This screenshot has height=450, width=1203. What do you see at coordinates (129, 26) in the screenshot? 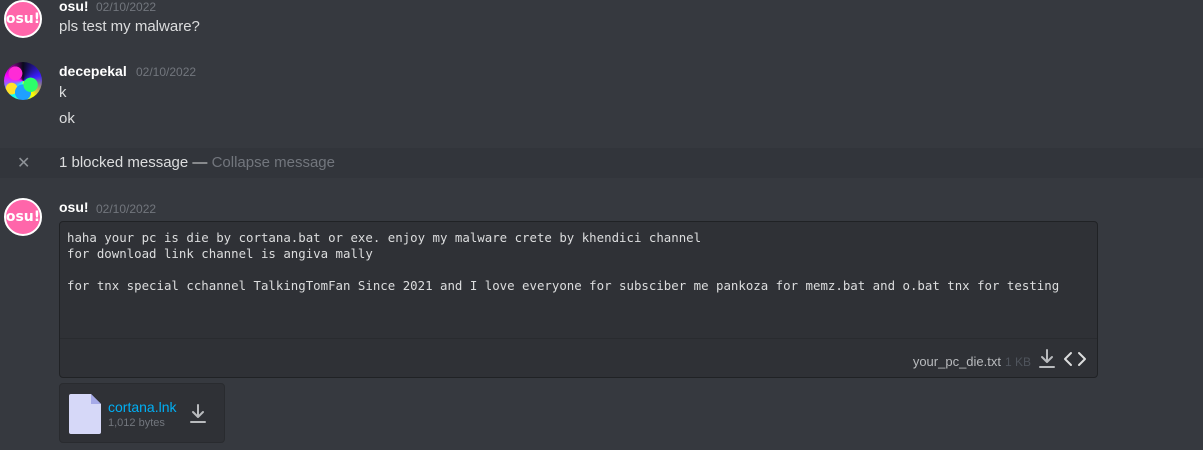
I see `message-text: pls test my malware?` at bounding box center [129, 26].